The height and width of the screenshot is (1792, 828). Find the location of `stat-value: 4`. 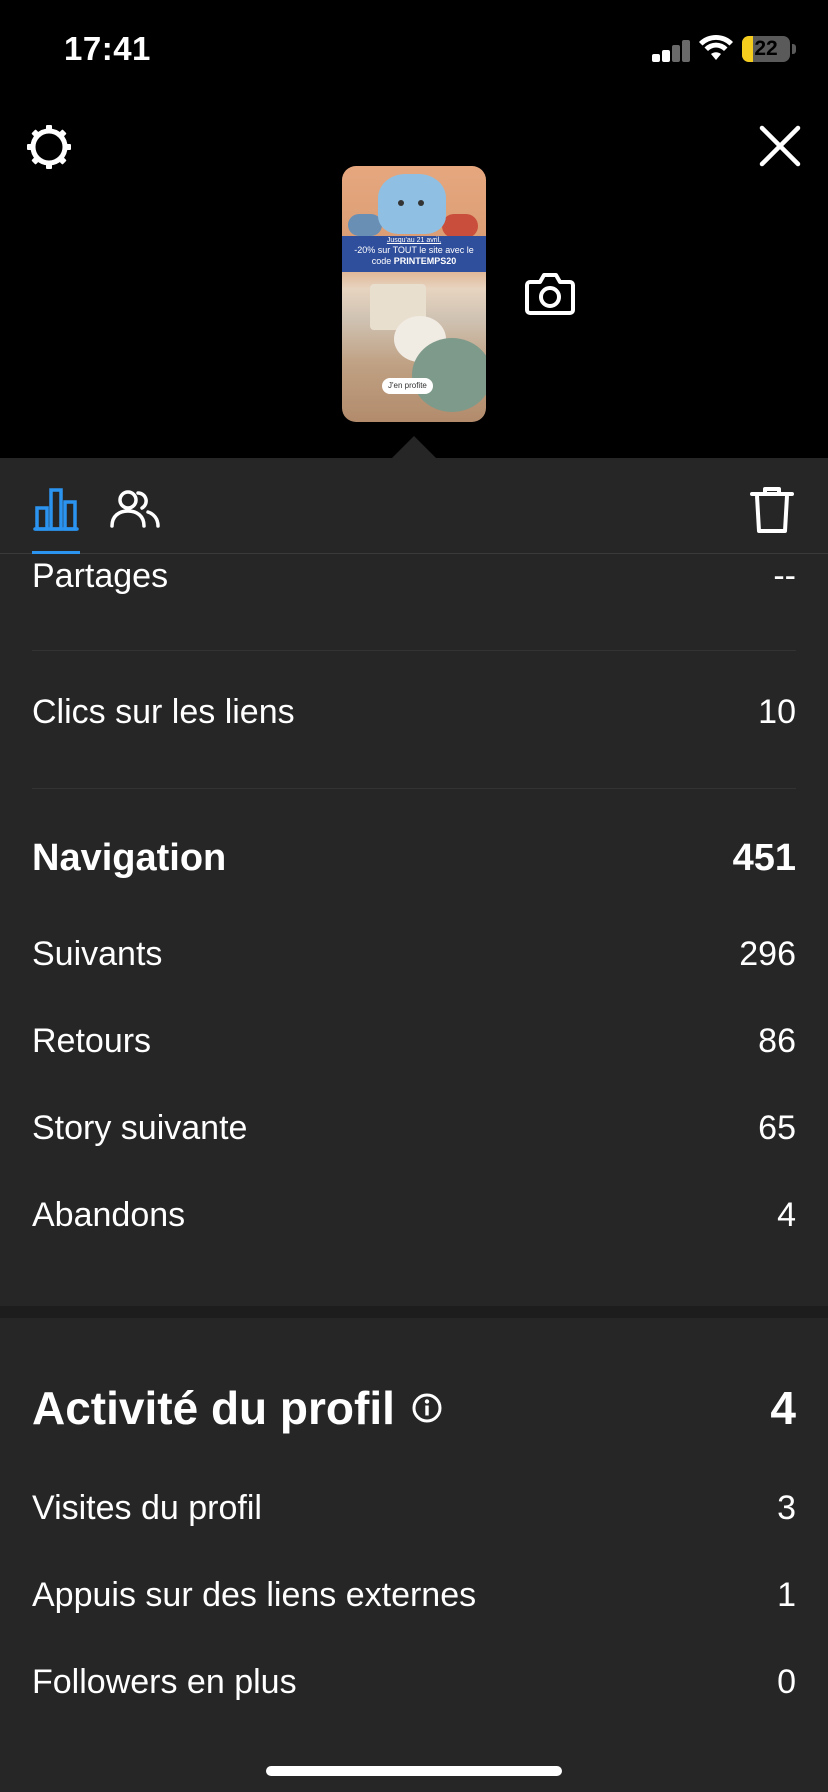

stat-value: 4 is located at coordinates (786, 1214).